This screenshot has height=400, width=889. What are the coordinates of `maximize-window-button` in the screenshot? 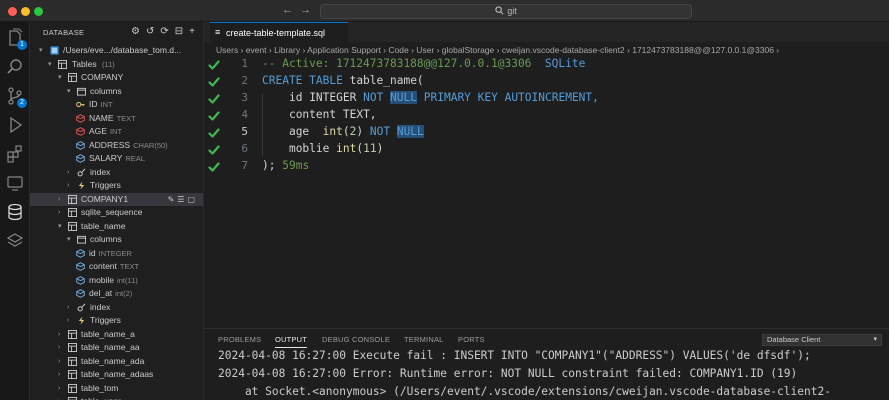 It's located at (38, 11).